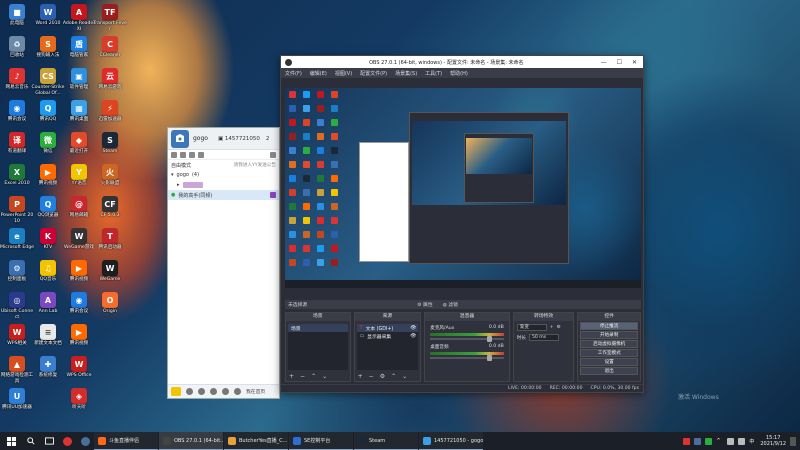  Describe the element at coordinates (752, 441) in the screenshot. I see `ime-icon: 中` at that location.